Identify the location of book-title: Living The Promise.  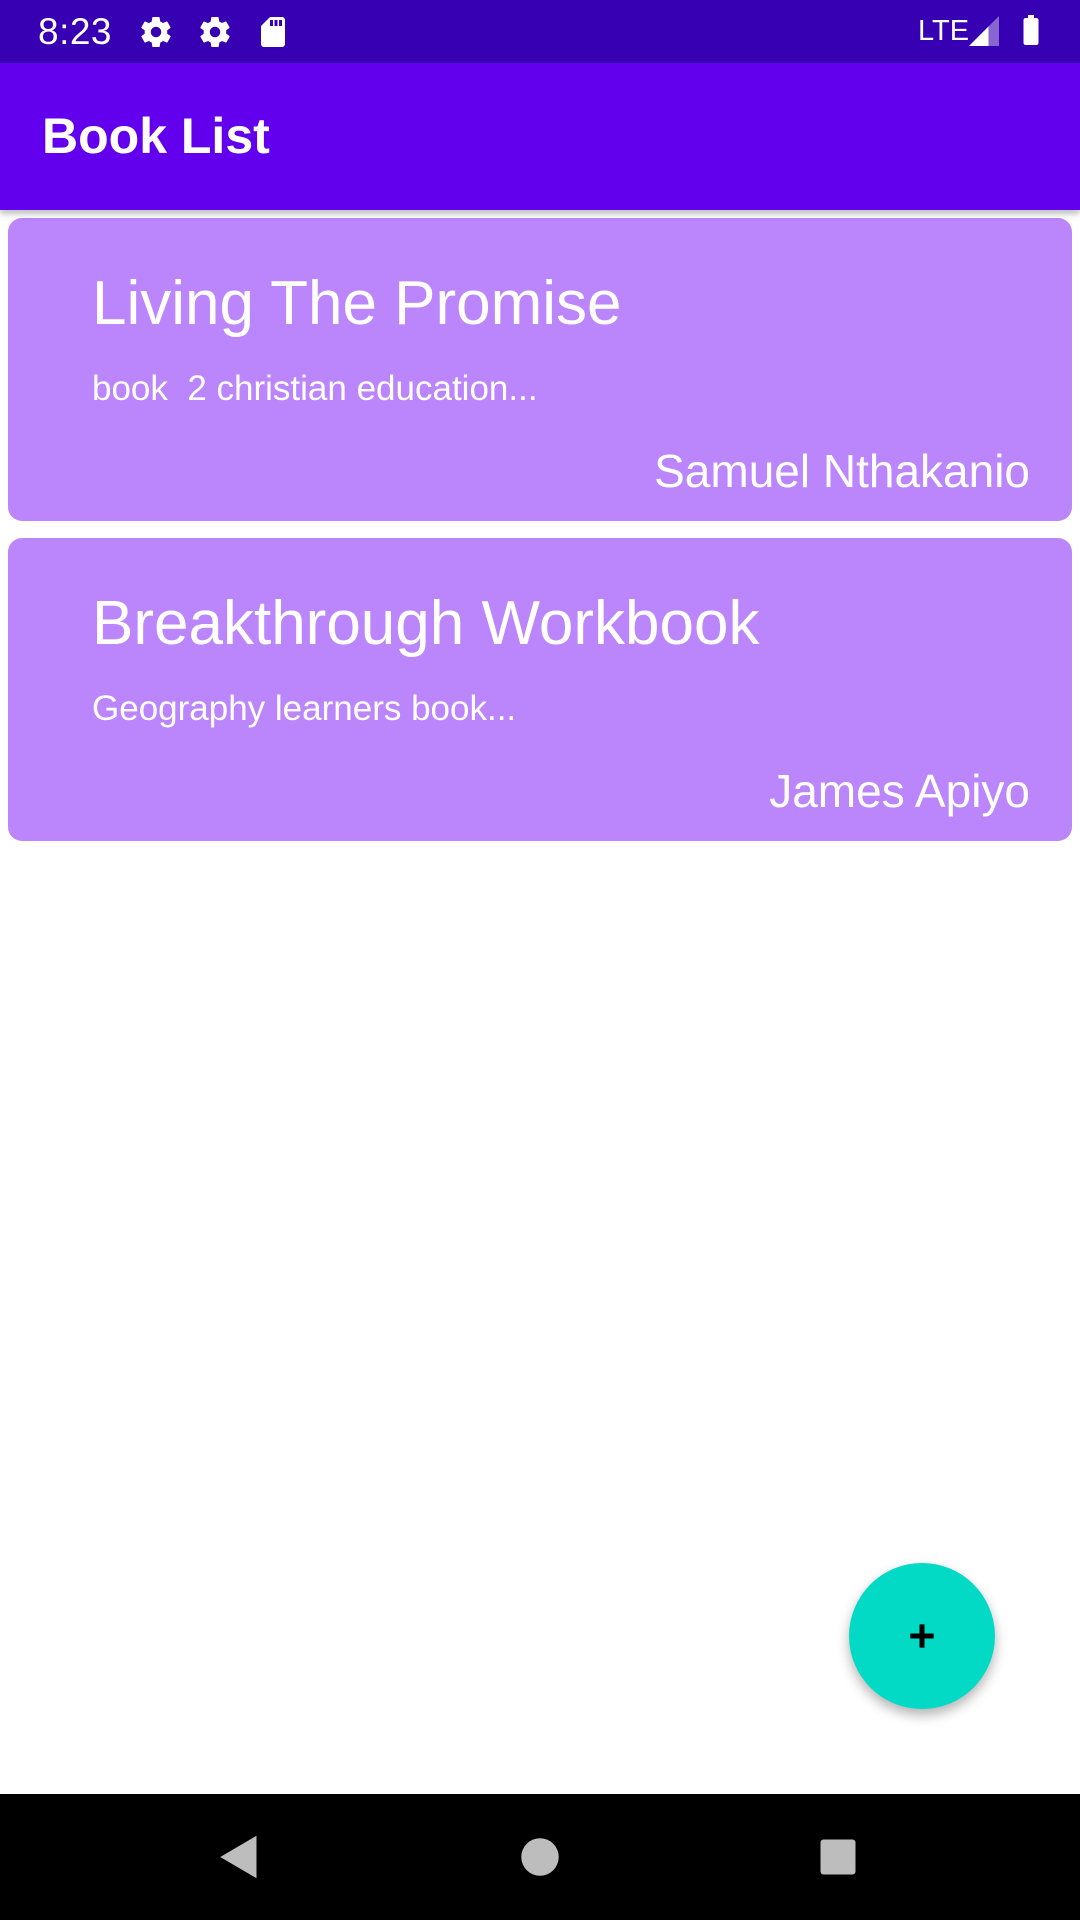
(357, 303).